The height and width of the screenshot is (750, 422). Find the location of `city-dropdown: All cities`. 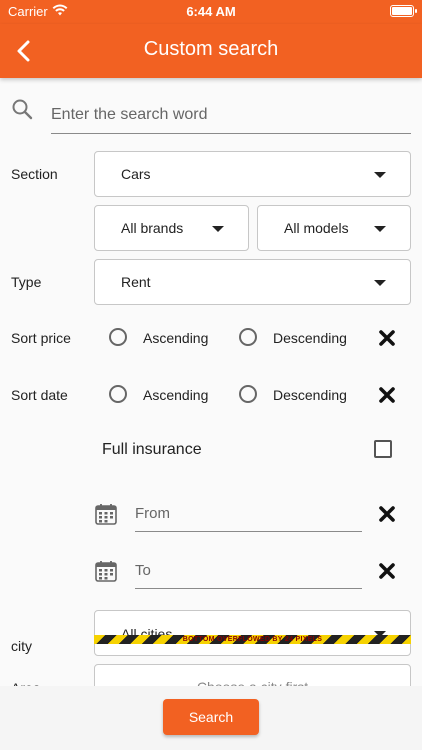

city-dropdown: All cities is located at coordinates (252, 633).